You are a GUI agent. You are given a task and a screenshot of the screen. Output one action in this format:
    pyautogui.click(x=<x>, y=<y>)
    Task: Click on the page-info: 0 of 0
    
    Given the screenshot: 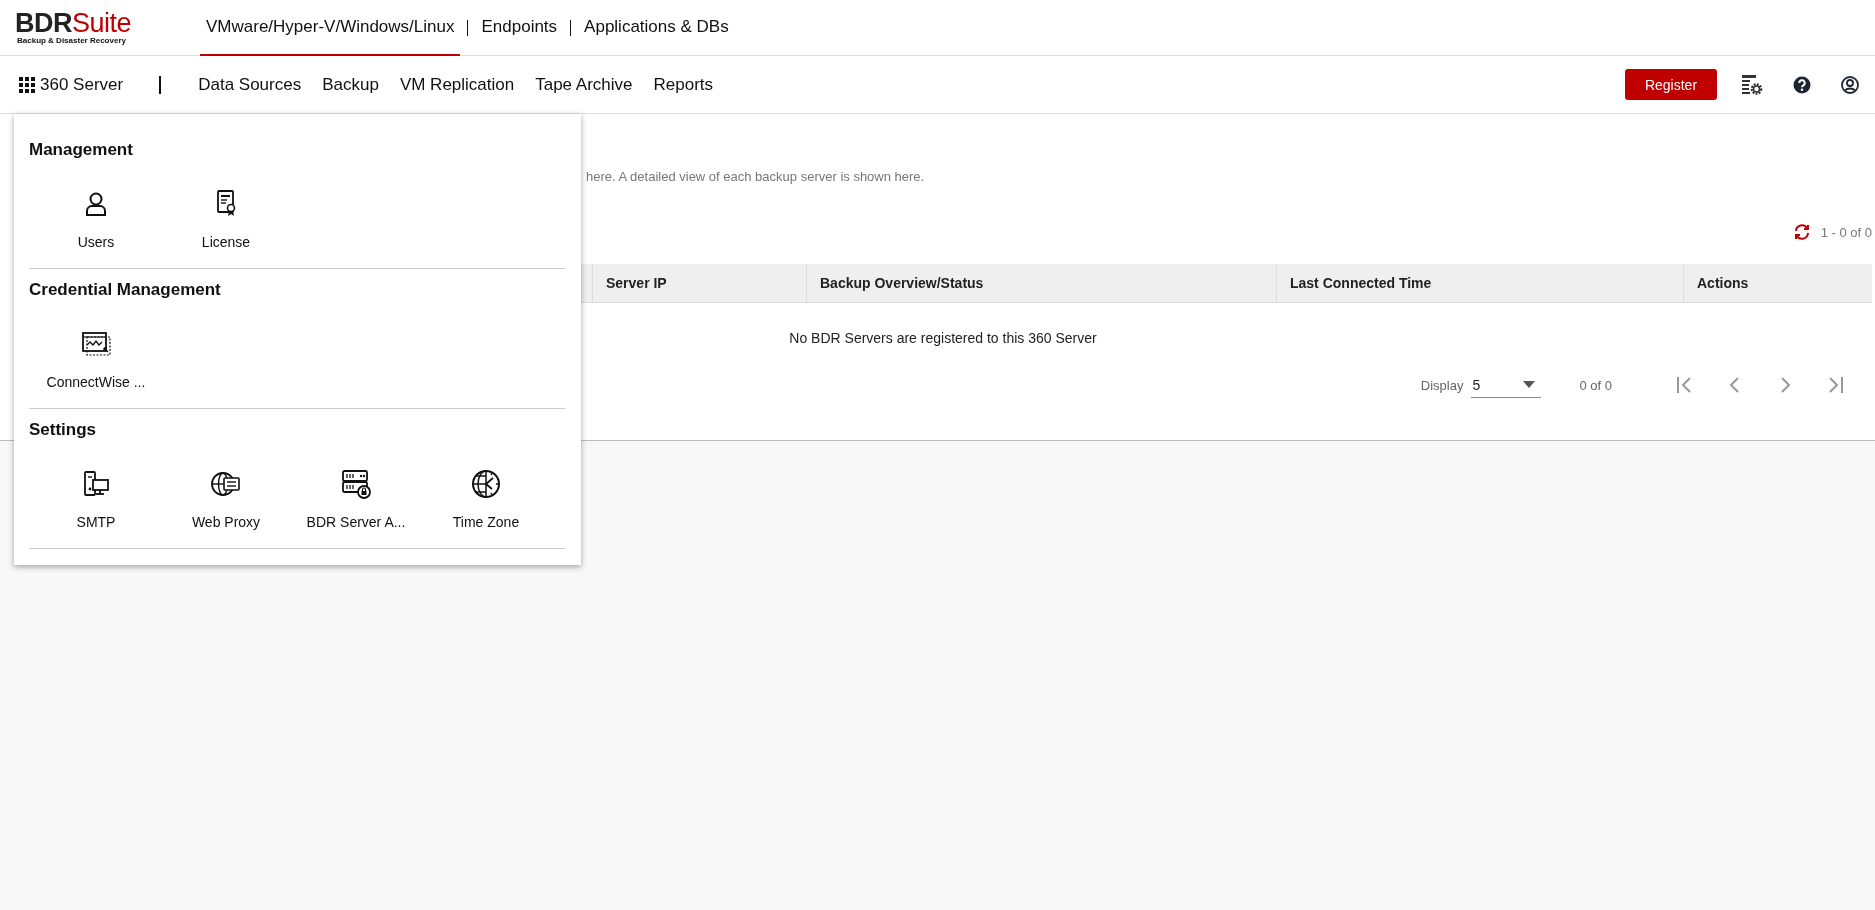 What is the action you would take?
    pyautogui.click(x=1595, y=385)
    